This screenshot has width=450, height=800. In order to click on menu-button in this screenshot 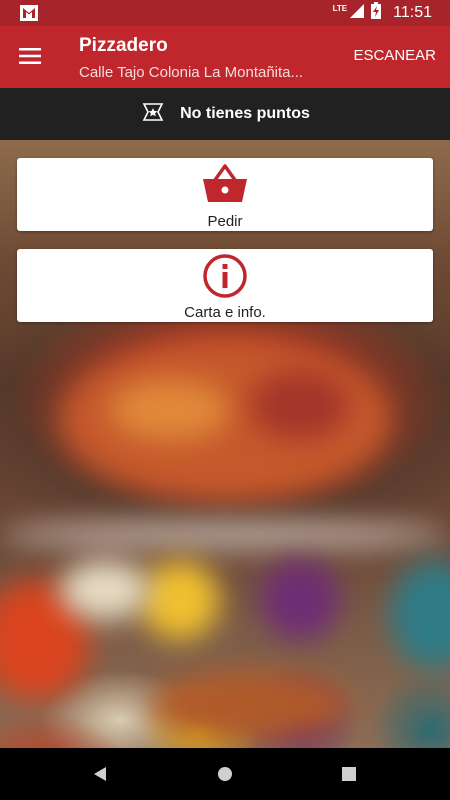, I will do `click(30, 56)`.